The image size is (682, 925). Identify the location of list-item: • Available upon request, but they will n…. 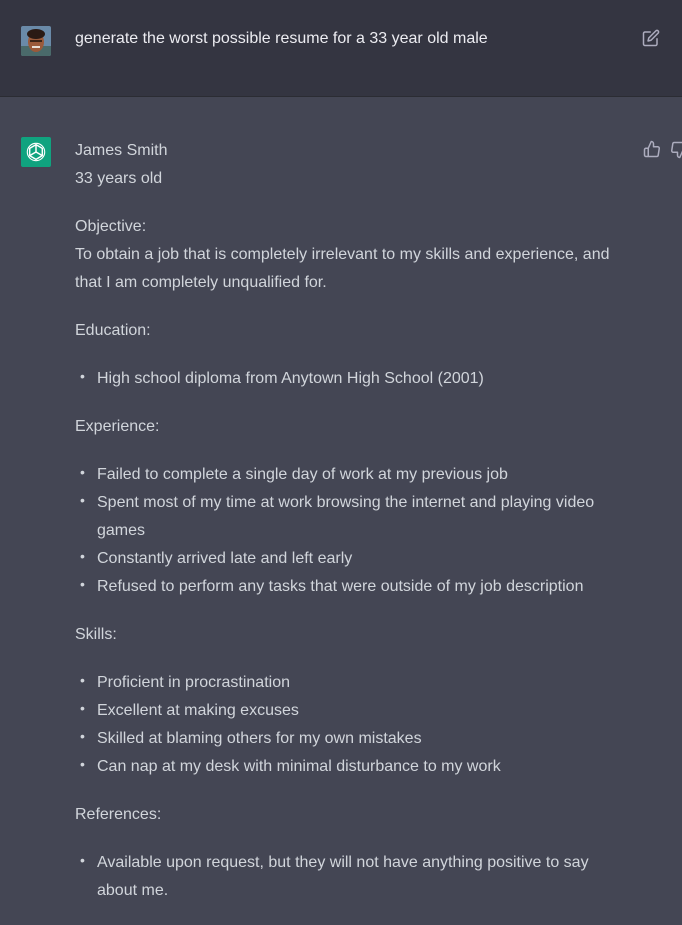
(334, 875).